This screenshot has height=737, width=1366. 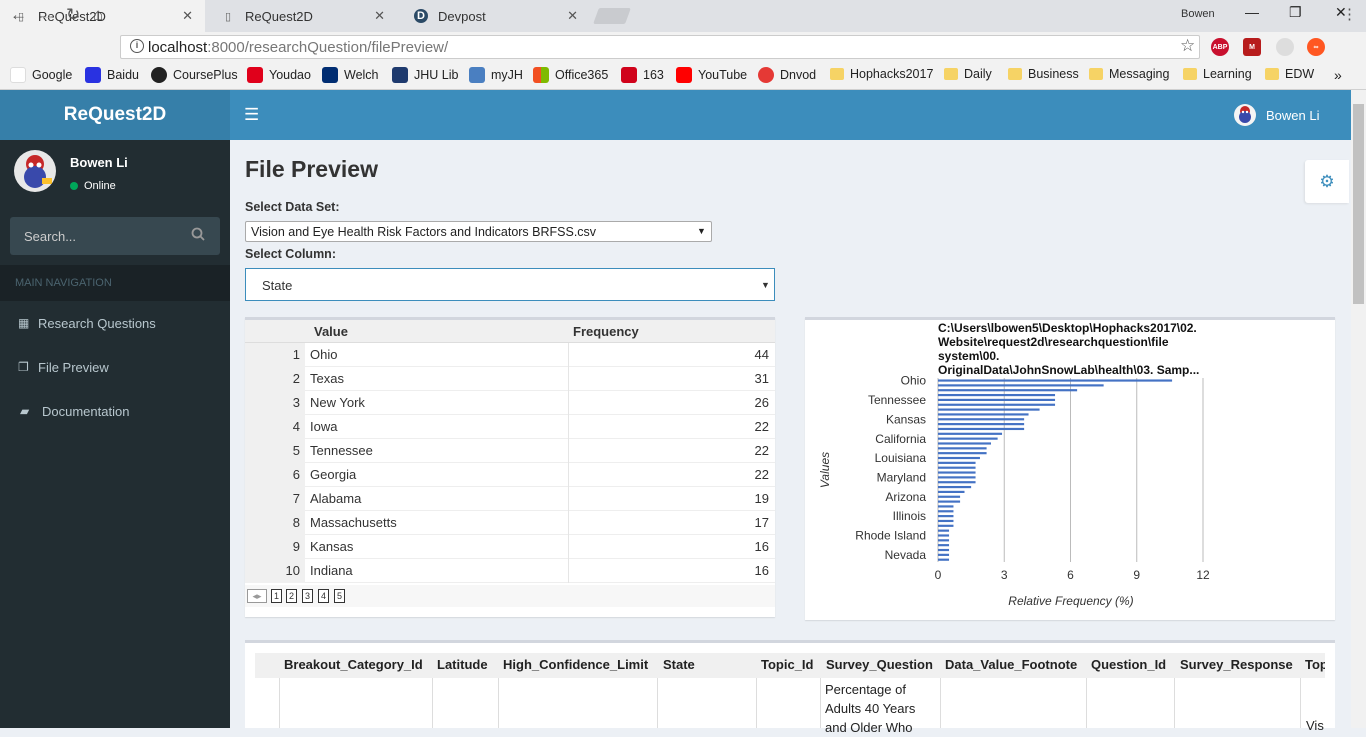 I want to click on bookmark-item: Google, so click(x=41, y=75).